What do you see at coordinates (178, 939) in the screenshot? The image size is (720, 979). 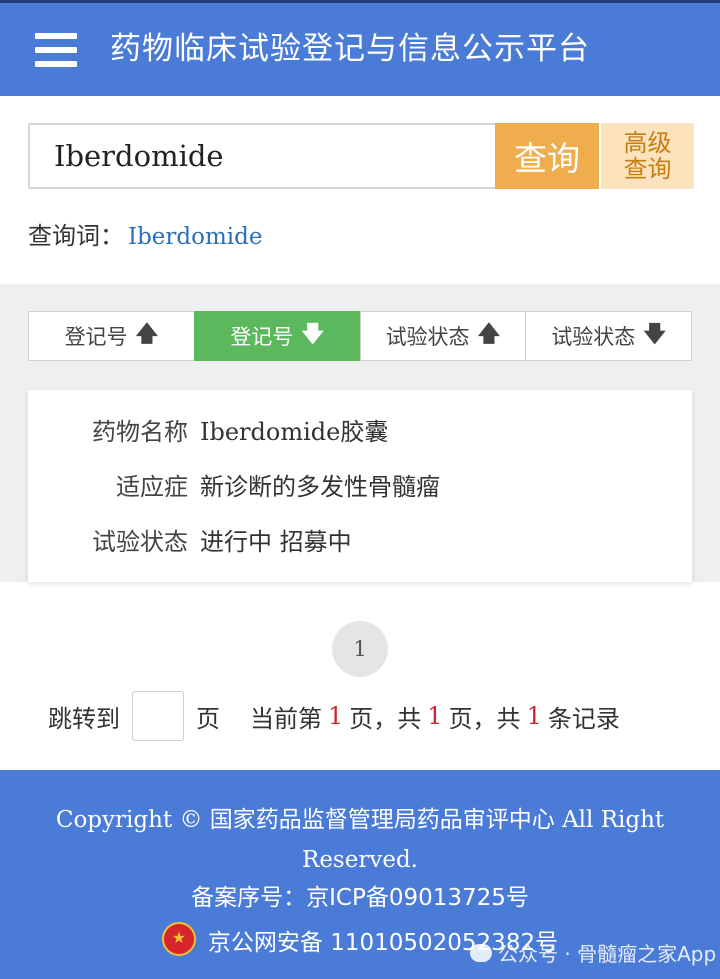 I see `police-emblem-icon` at bounding box center [178, 939].